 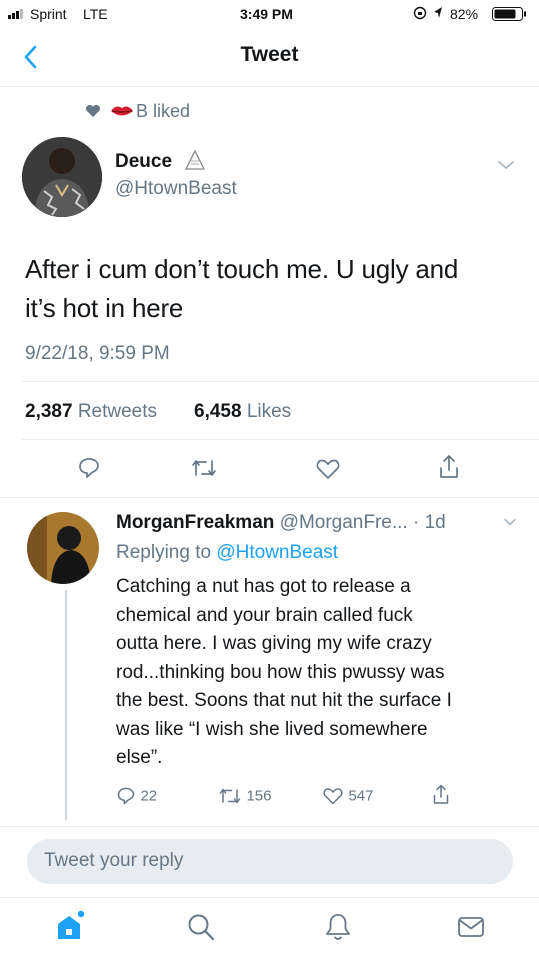 I want to click on avatar, so click(x=62, y=177).